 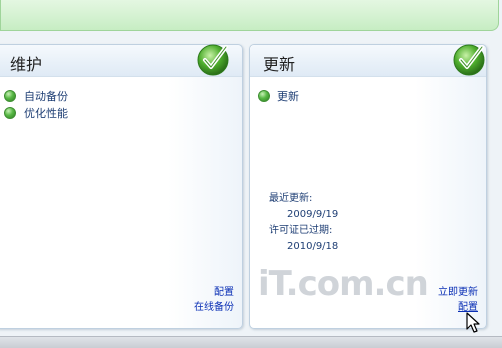 What do you see at coordinates (46, 96) in the screenshot?
I see `item-label: 自动备份` at bounding box center [46, 96].